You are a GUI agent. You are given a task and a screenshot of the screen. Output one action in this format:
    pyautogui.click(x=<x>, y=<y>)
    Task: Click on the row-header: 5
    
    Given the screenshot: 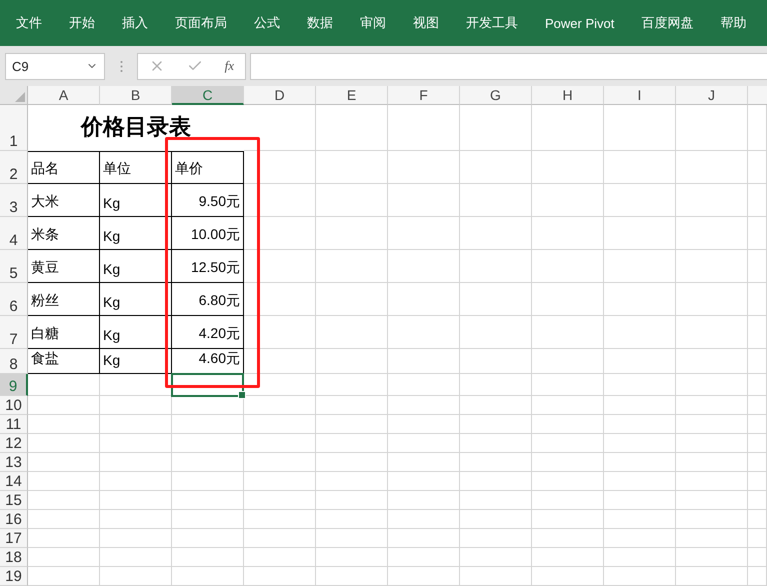 What is the action you would take?
    pyautogui.click(x=14, y=266)
    